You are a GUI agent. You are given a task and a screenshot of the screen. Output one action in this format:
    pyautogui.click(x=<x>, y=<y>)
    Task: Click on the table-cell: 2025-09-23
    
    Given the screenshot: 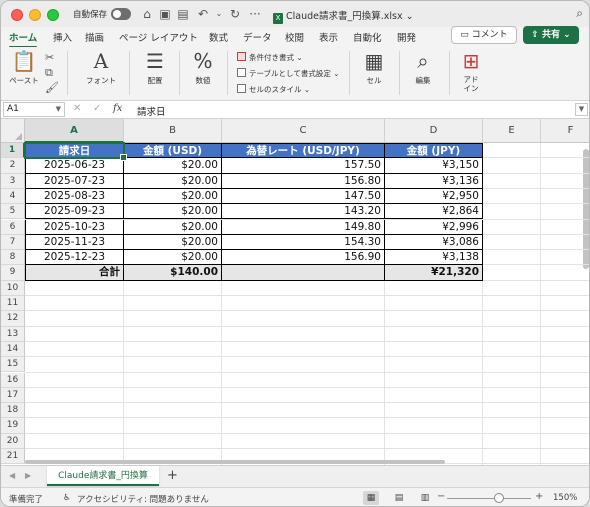 What is the action you would take?
    pyautogui.click(x=74, y=212)
    